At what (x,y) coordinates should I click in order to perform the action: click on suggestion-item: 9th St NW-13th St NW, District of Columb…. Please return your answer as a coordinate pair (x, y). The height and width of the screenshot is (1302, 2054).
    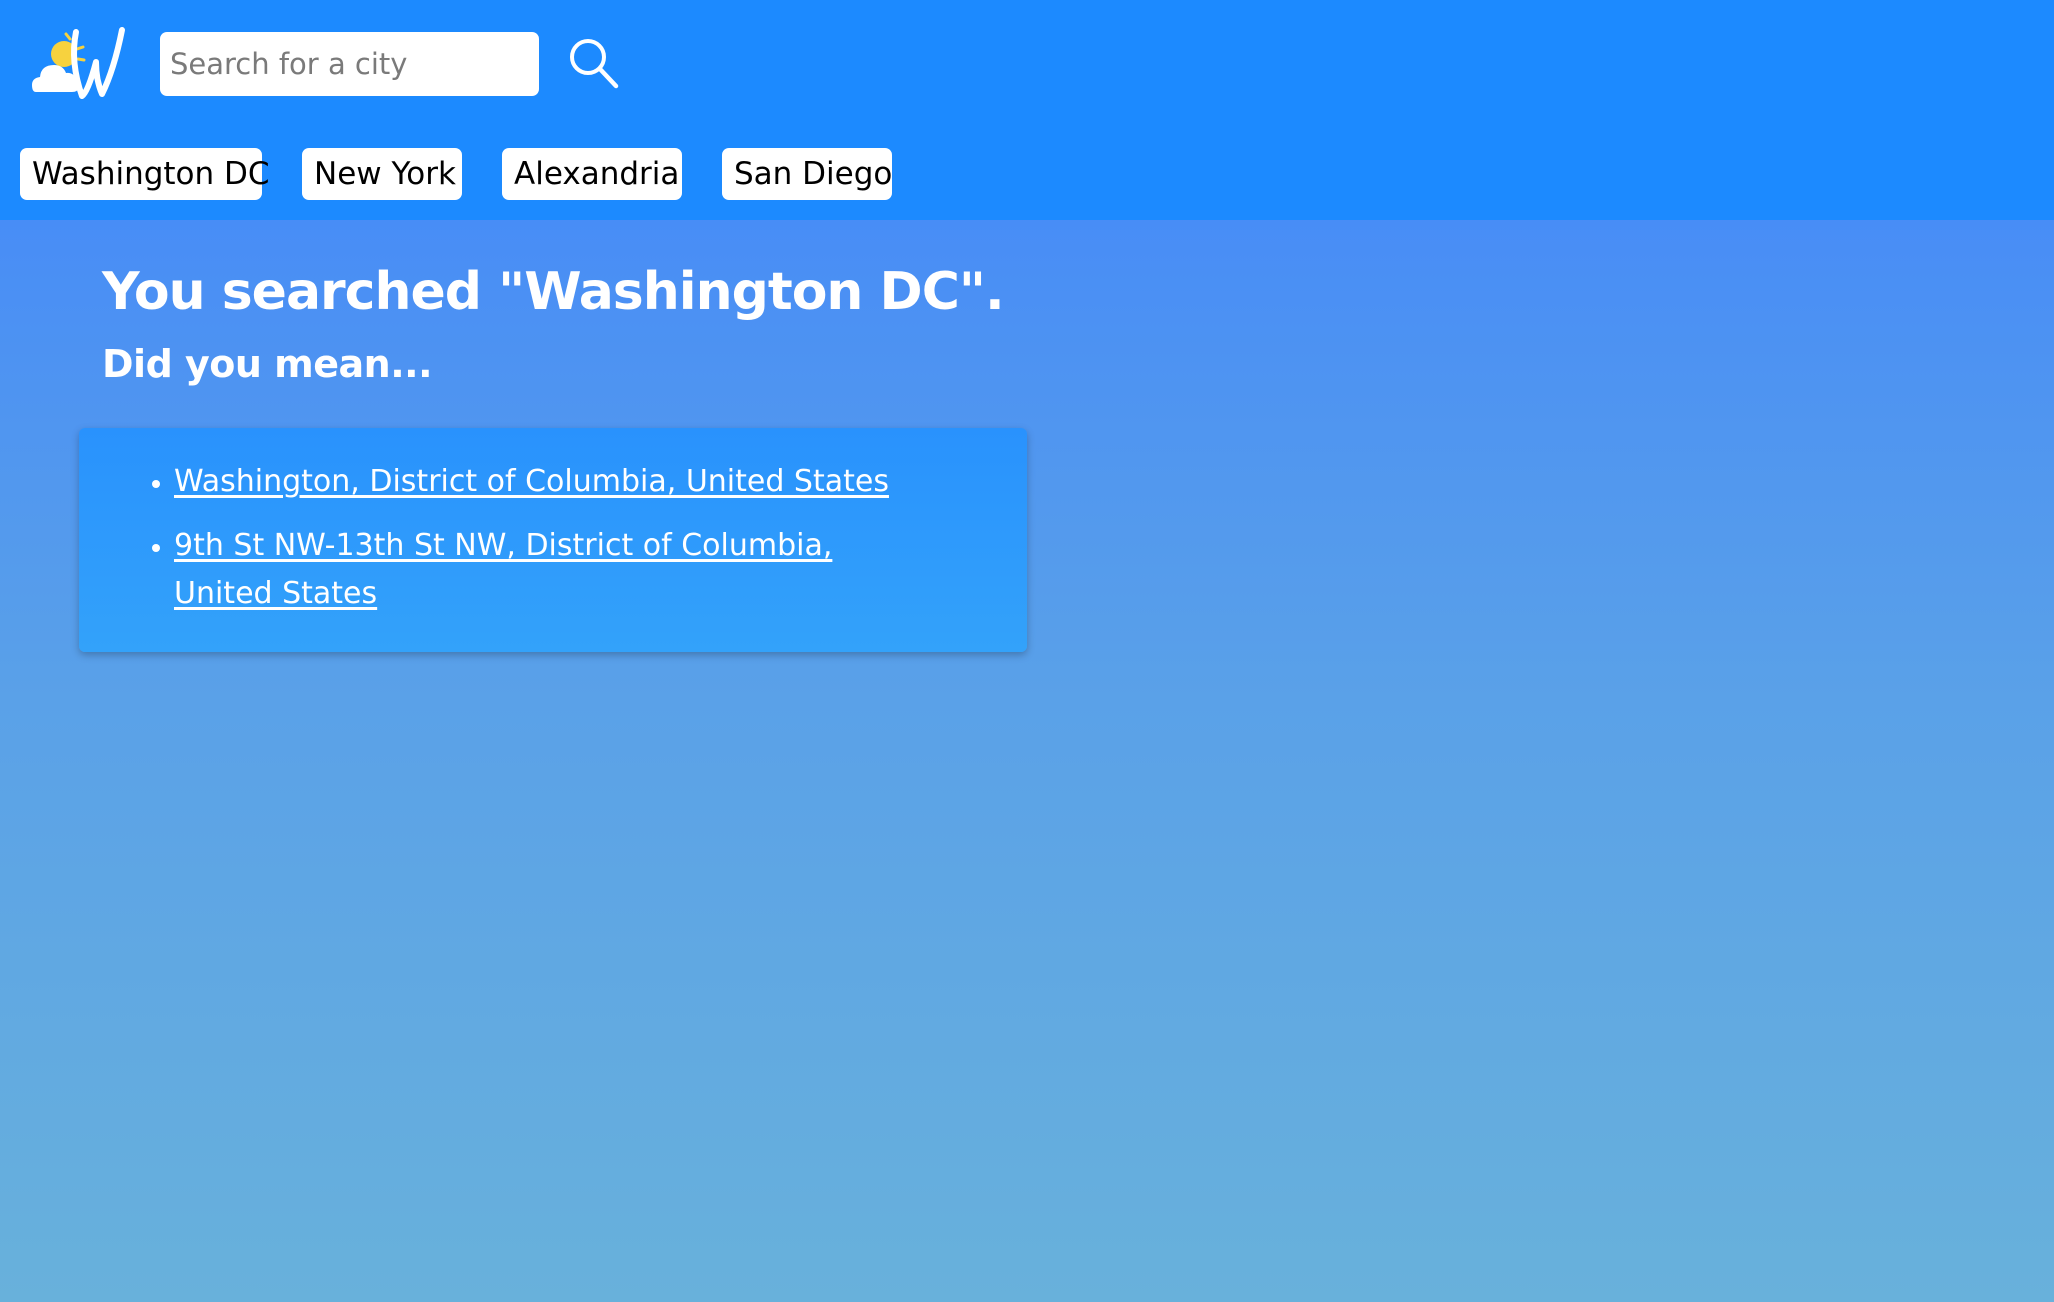
    Looking at the image, I should click on (550, 570).